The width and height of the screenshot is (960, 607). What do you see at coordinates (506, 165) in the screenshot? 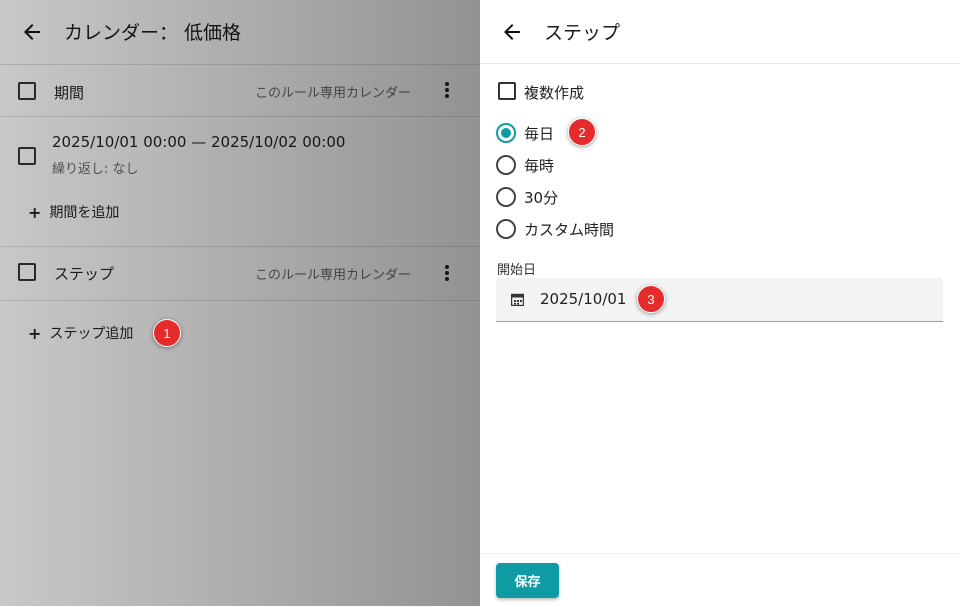
I see `radio-hourly` at bounding box center [506, 165].